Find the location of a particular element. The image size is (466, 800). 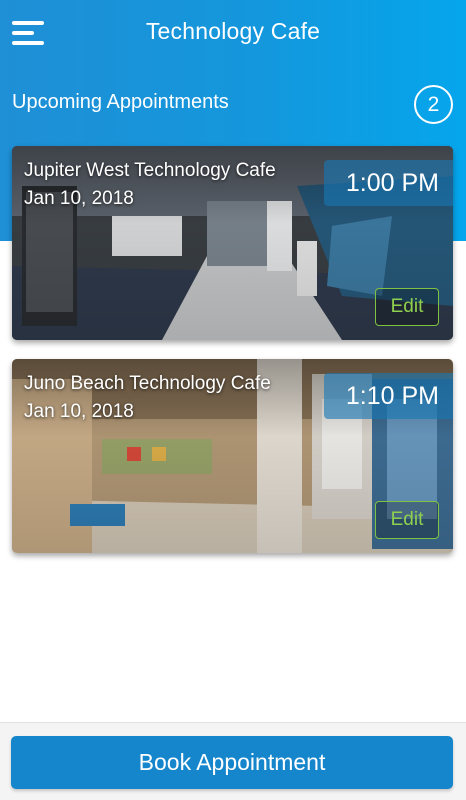

app-title: Technology Cafe is located at coordinates (233, 31).